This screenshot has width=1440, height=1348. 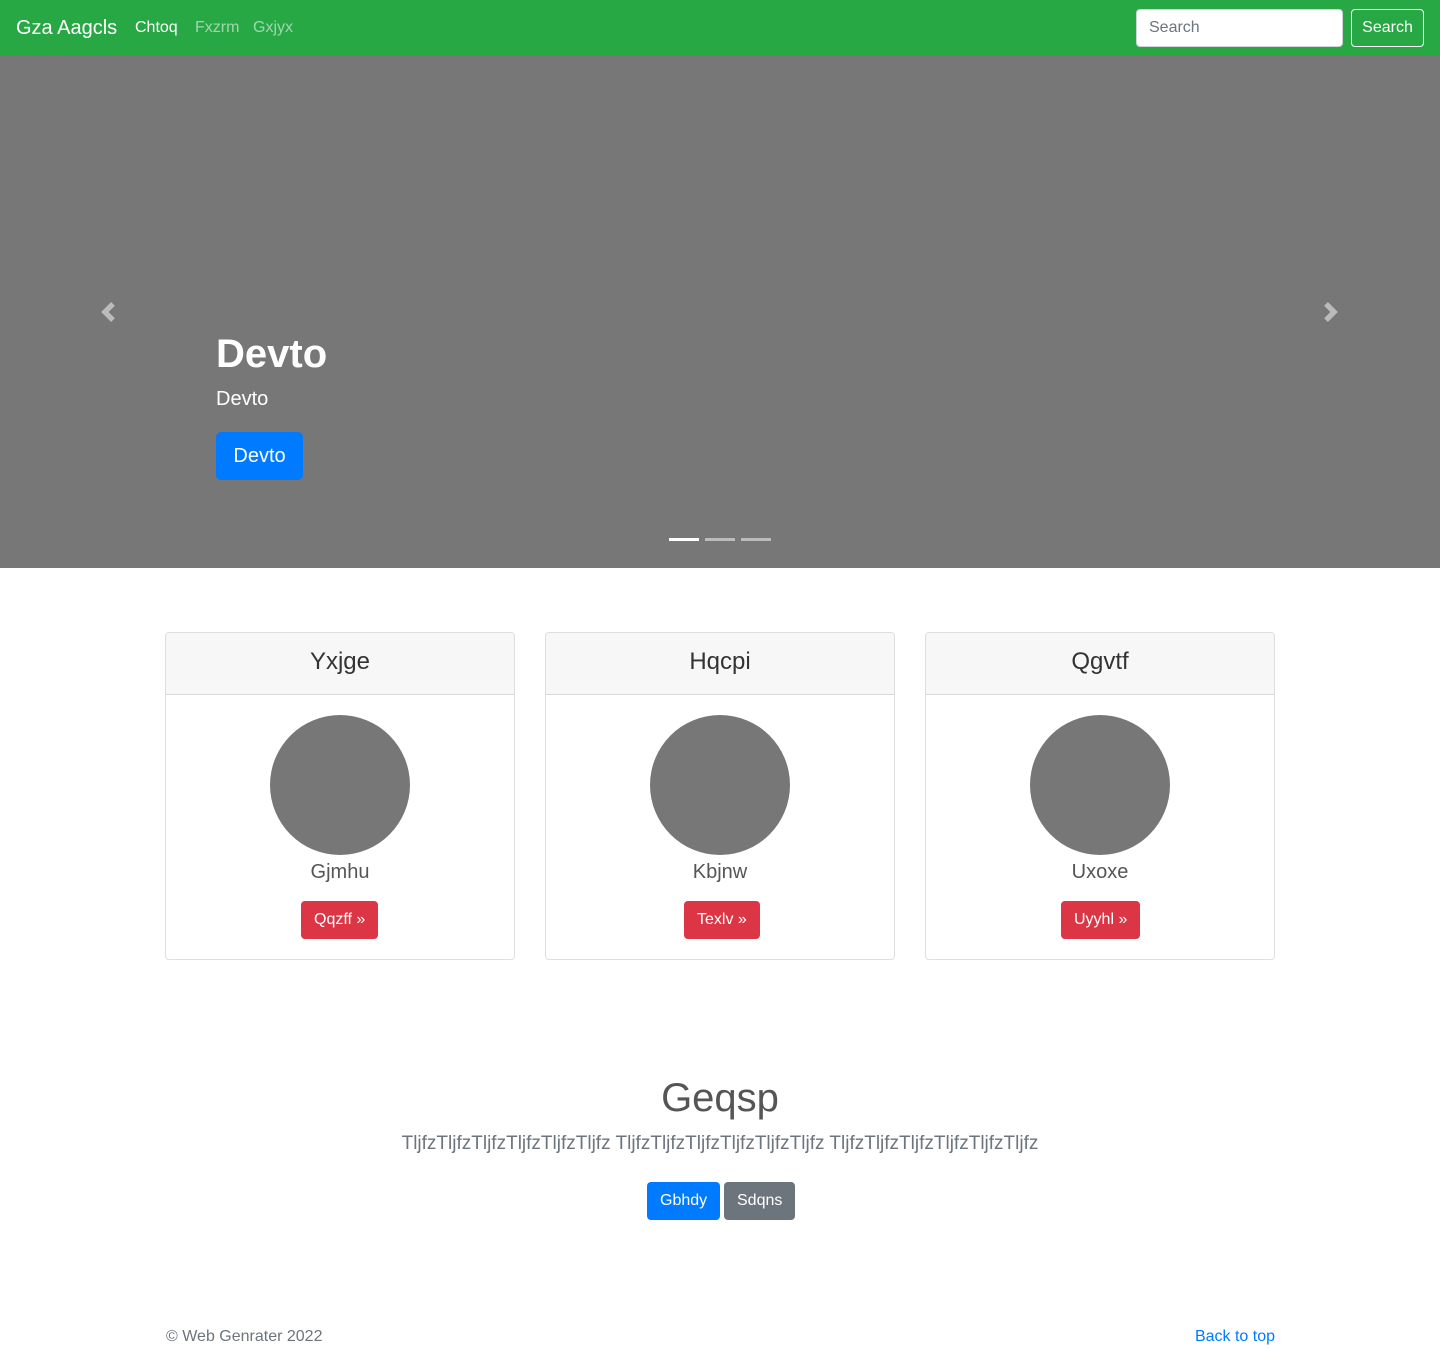 What do you see at coordinates (720, 664) in the screenshot?
I see `card-header: Hqcpi` at bounding box center [720, 664].